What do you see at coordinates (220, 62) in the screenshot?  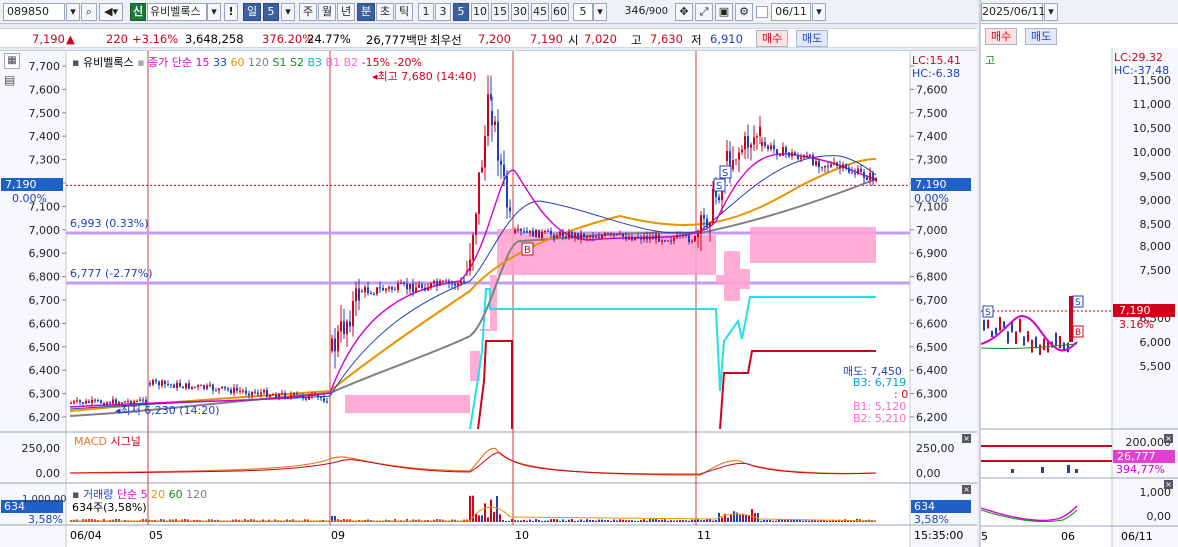 I see `legend-ma33: 33` at bounding box center [220, 62].